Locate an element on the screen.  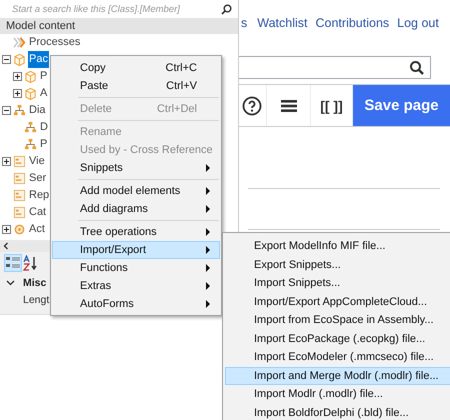
menu-item: Tree operations is located at coordinates (136, 232).